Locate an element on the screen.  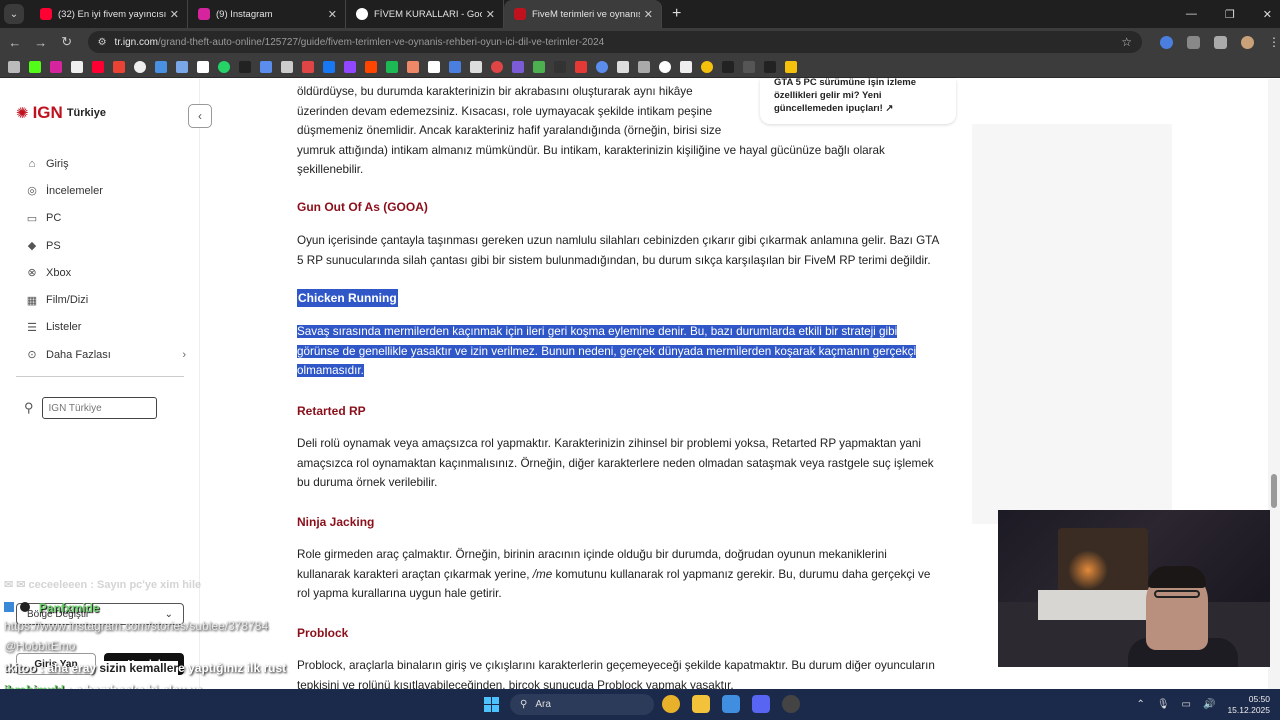
microphone-icon: 🎙 is located at coordinates (1163, 704).